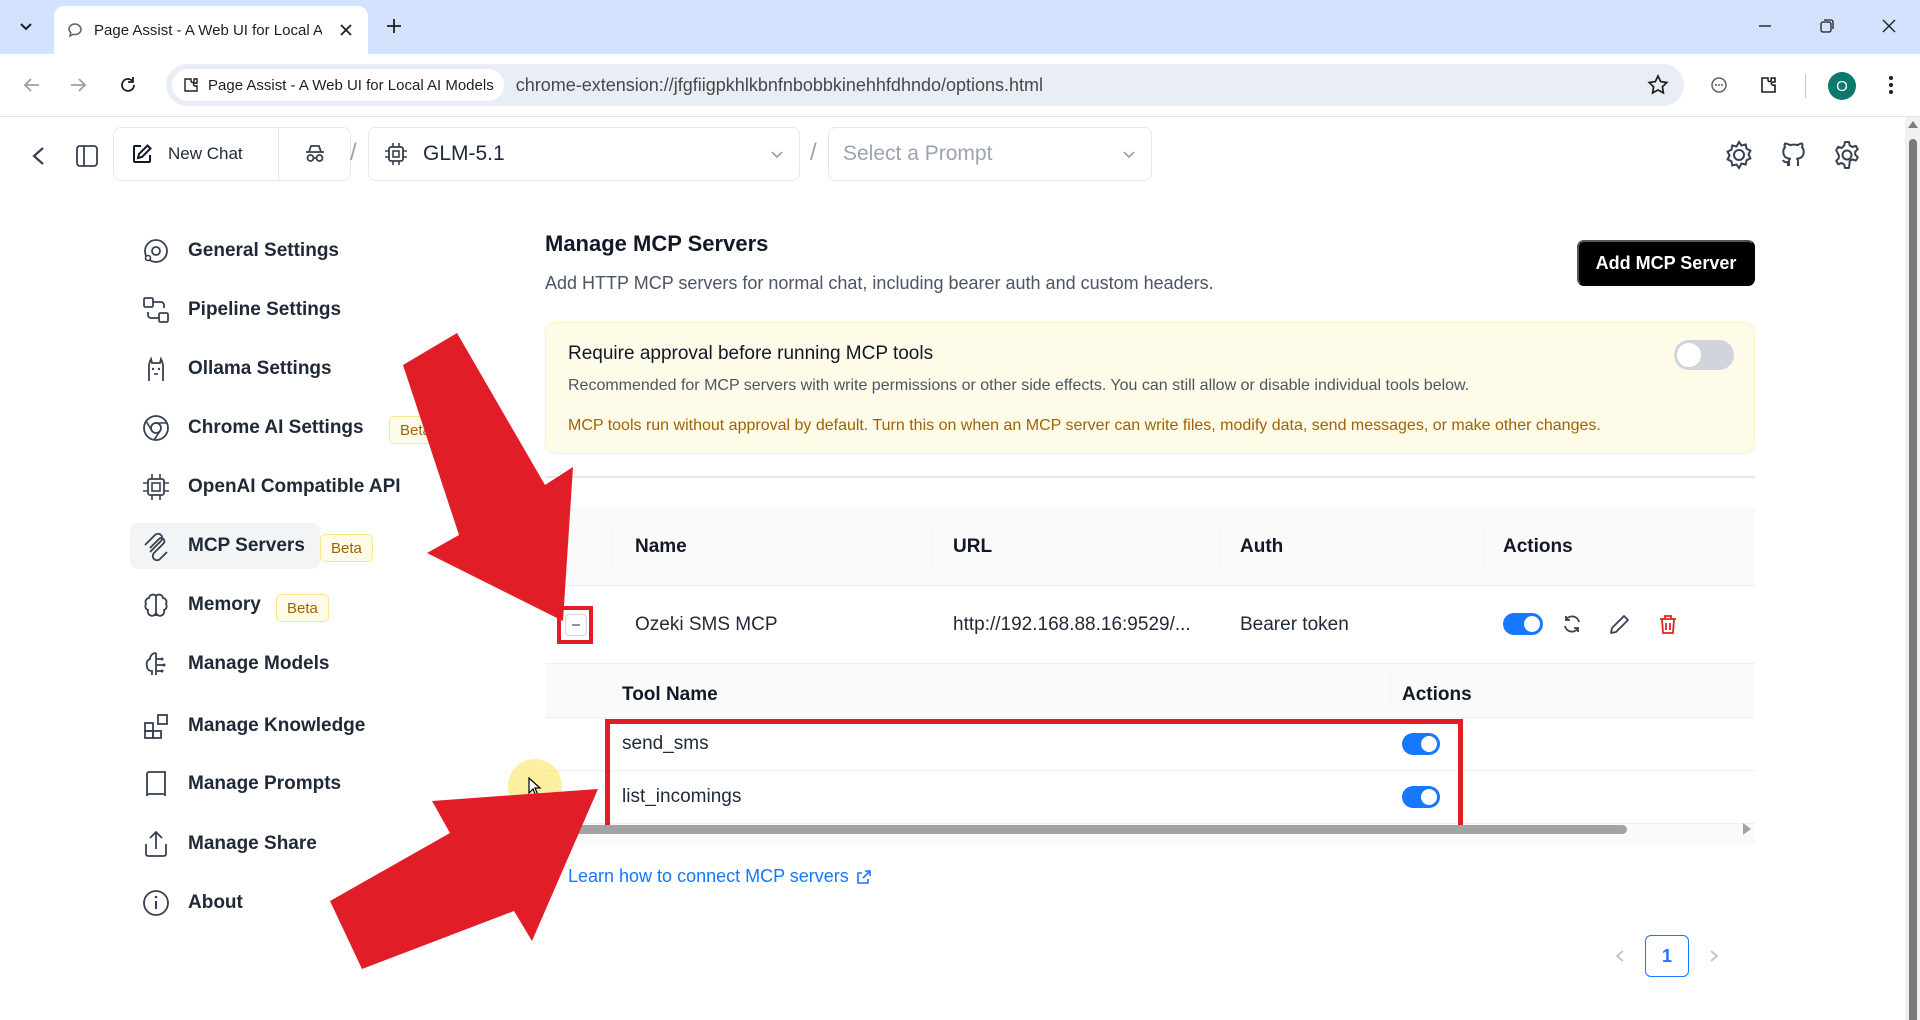  What do you see at coordinates (195, 605) in the screenshot?
I see `nav-item-memory: Memory` at bounding box center [195, 605].